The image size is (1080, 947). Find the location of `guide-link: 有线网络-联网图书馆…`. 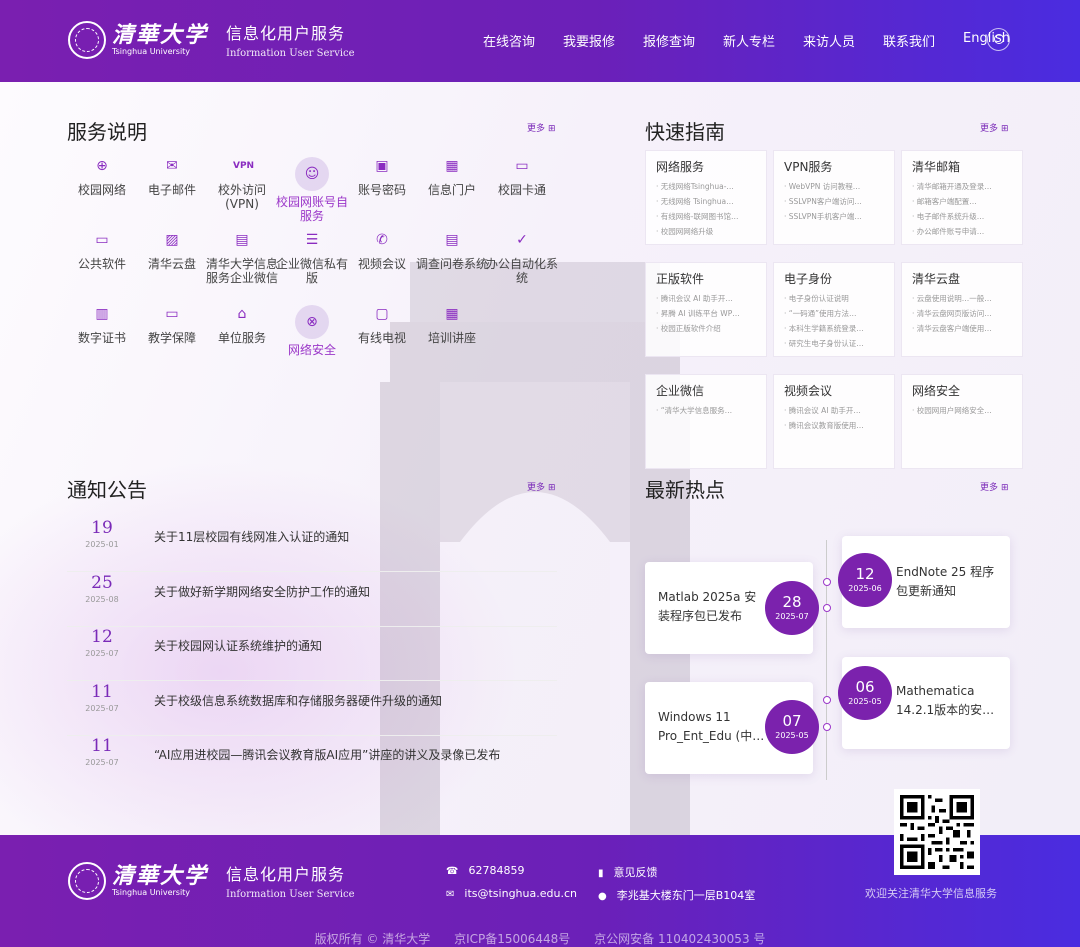

guide-link: 有线网络-联网图书馆… is located at coordinates (710, 216).